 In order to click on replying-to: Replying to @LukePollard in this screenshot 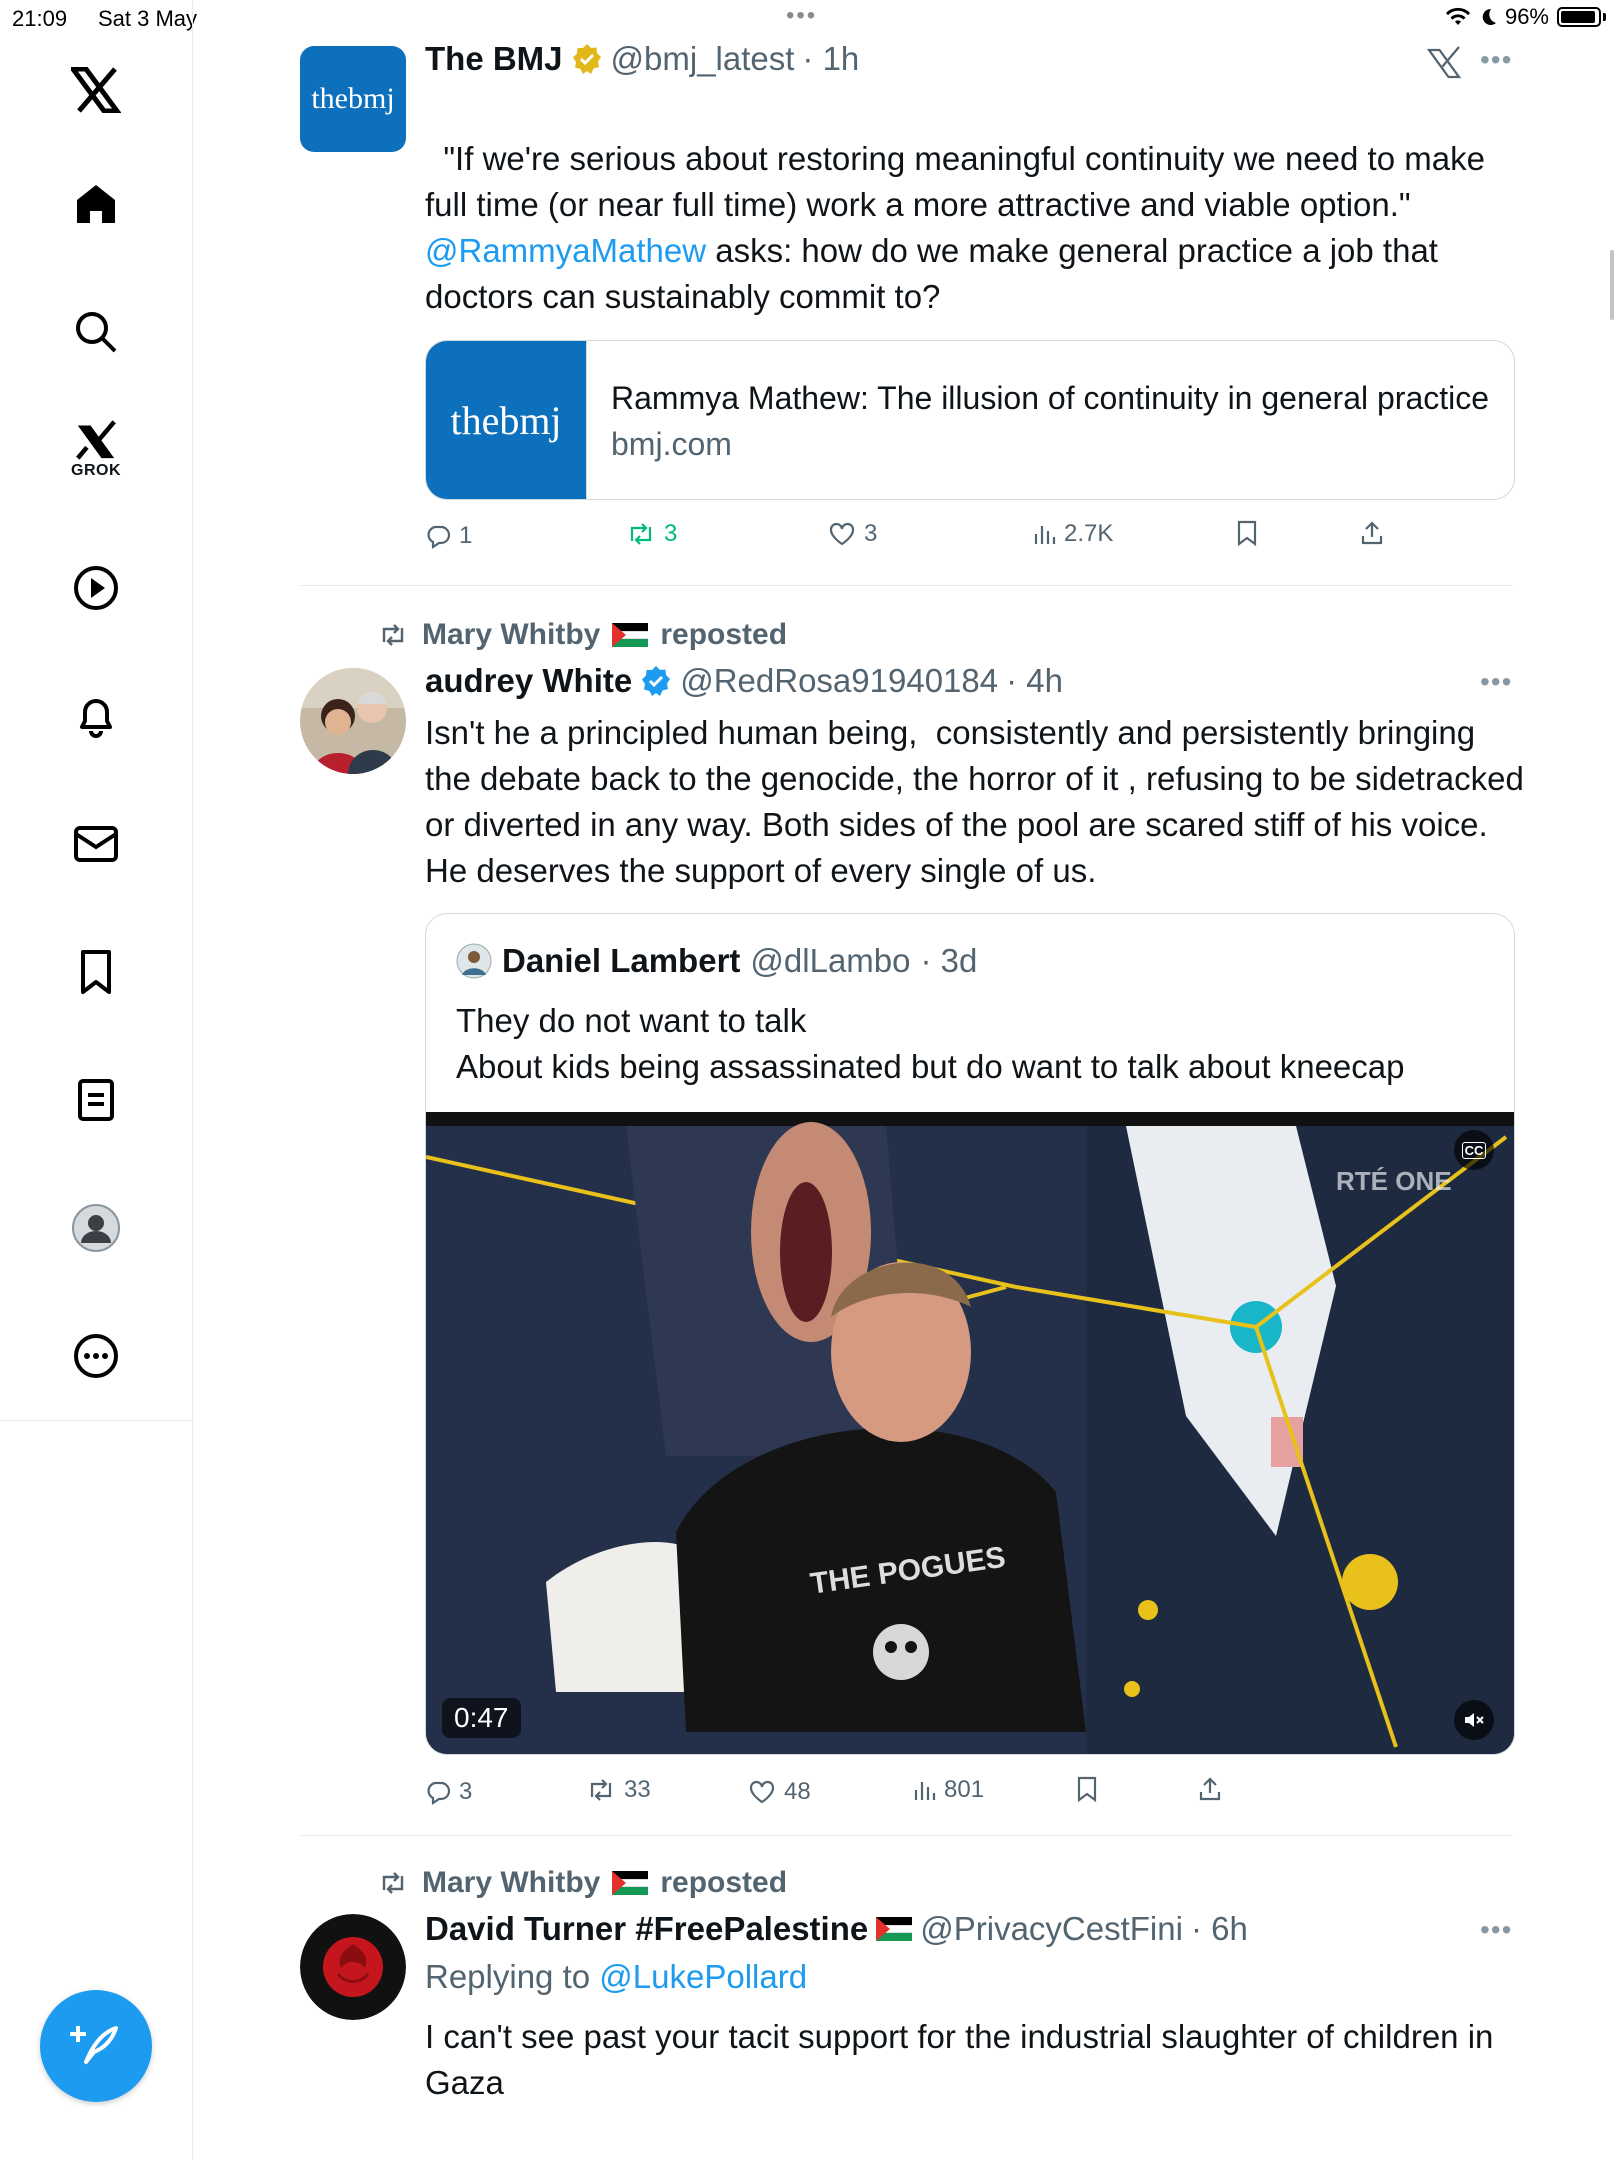, I will do `click(616, 1977)`.